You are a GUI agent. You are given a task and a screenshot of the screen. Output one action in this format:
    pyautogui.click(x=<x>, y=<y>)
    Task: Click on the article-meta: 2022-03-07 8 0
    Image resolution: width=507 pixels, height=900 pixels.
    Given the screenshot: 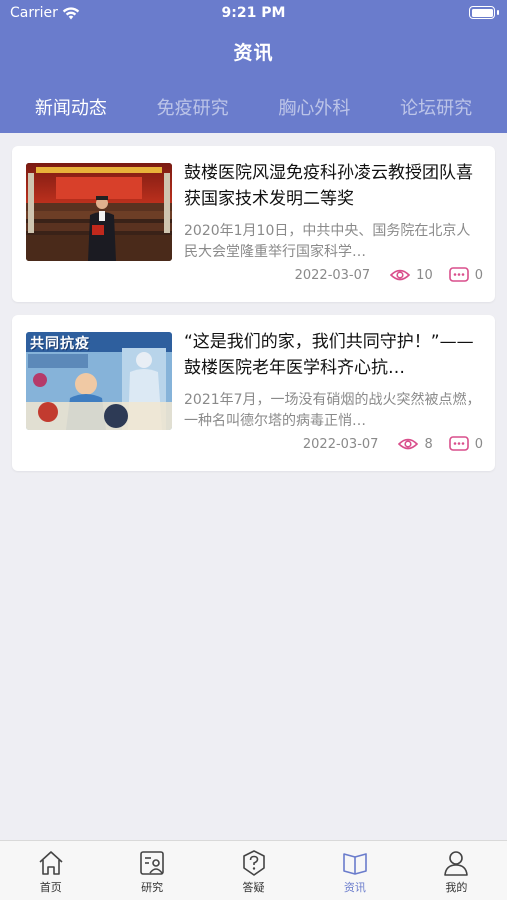 What is the action you would take?
    pyautogui.click(x=393, y=444)
    